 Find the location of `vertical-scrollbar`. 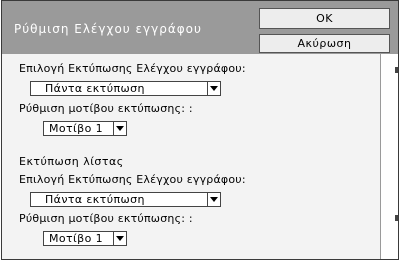

vertical-scrollbar is located at coordinates (389, 156).